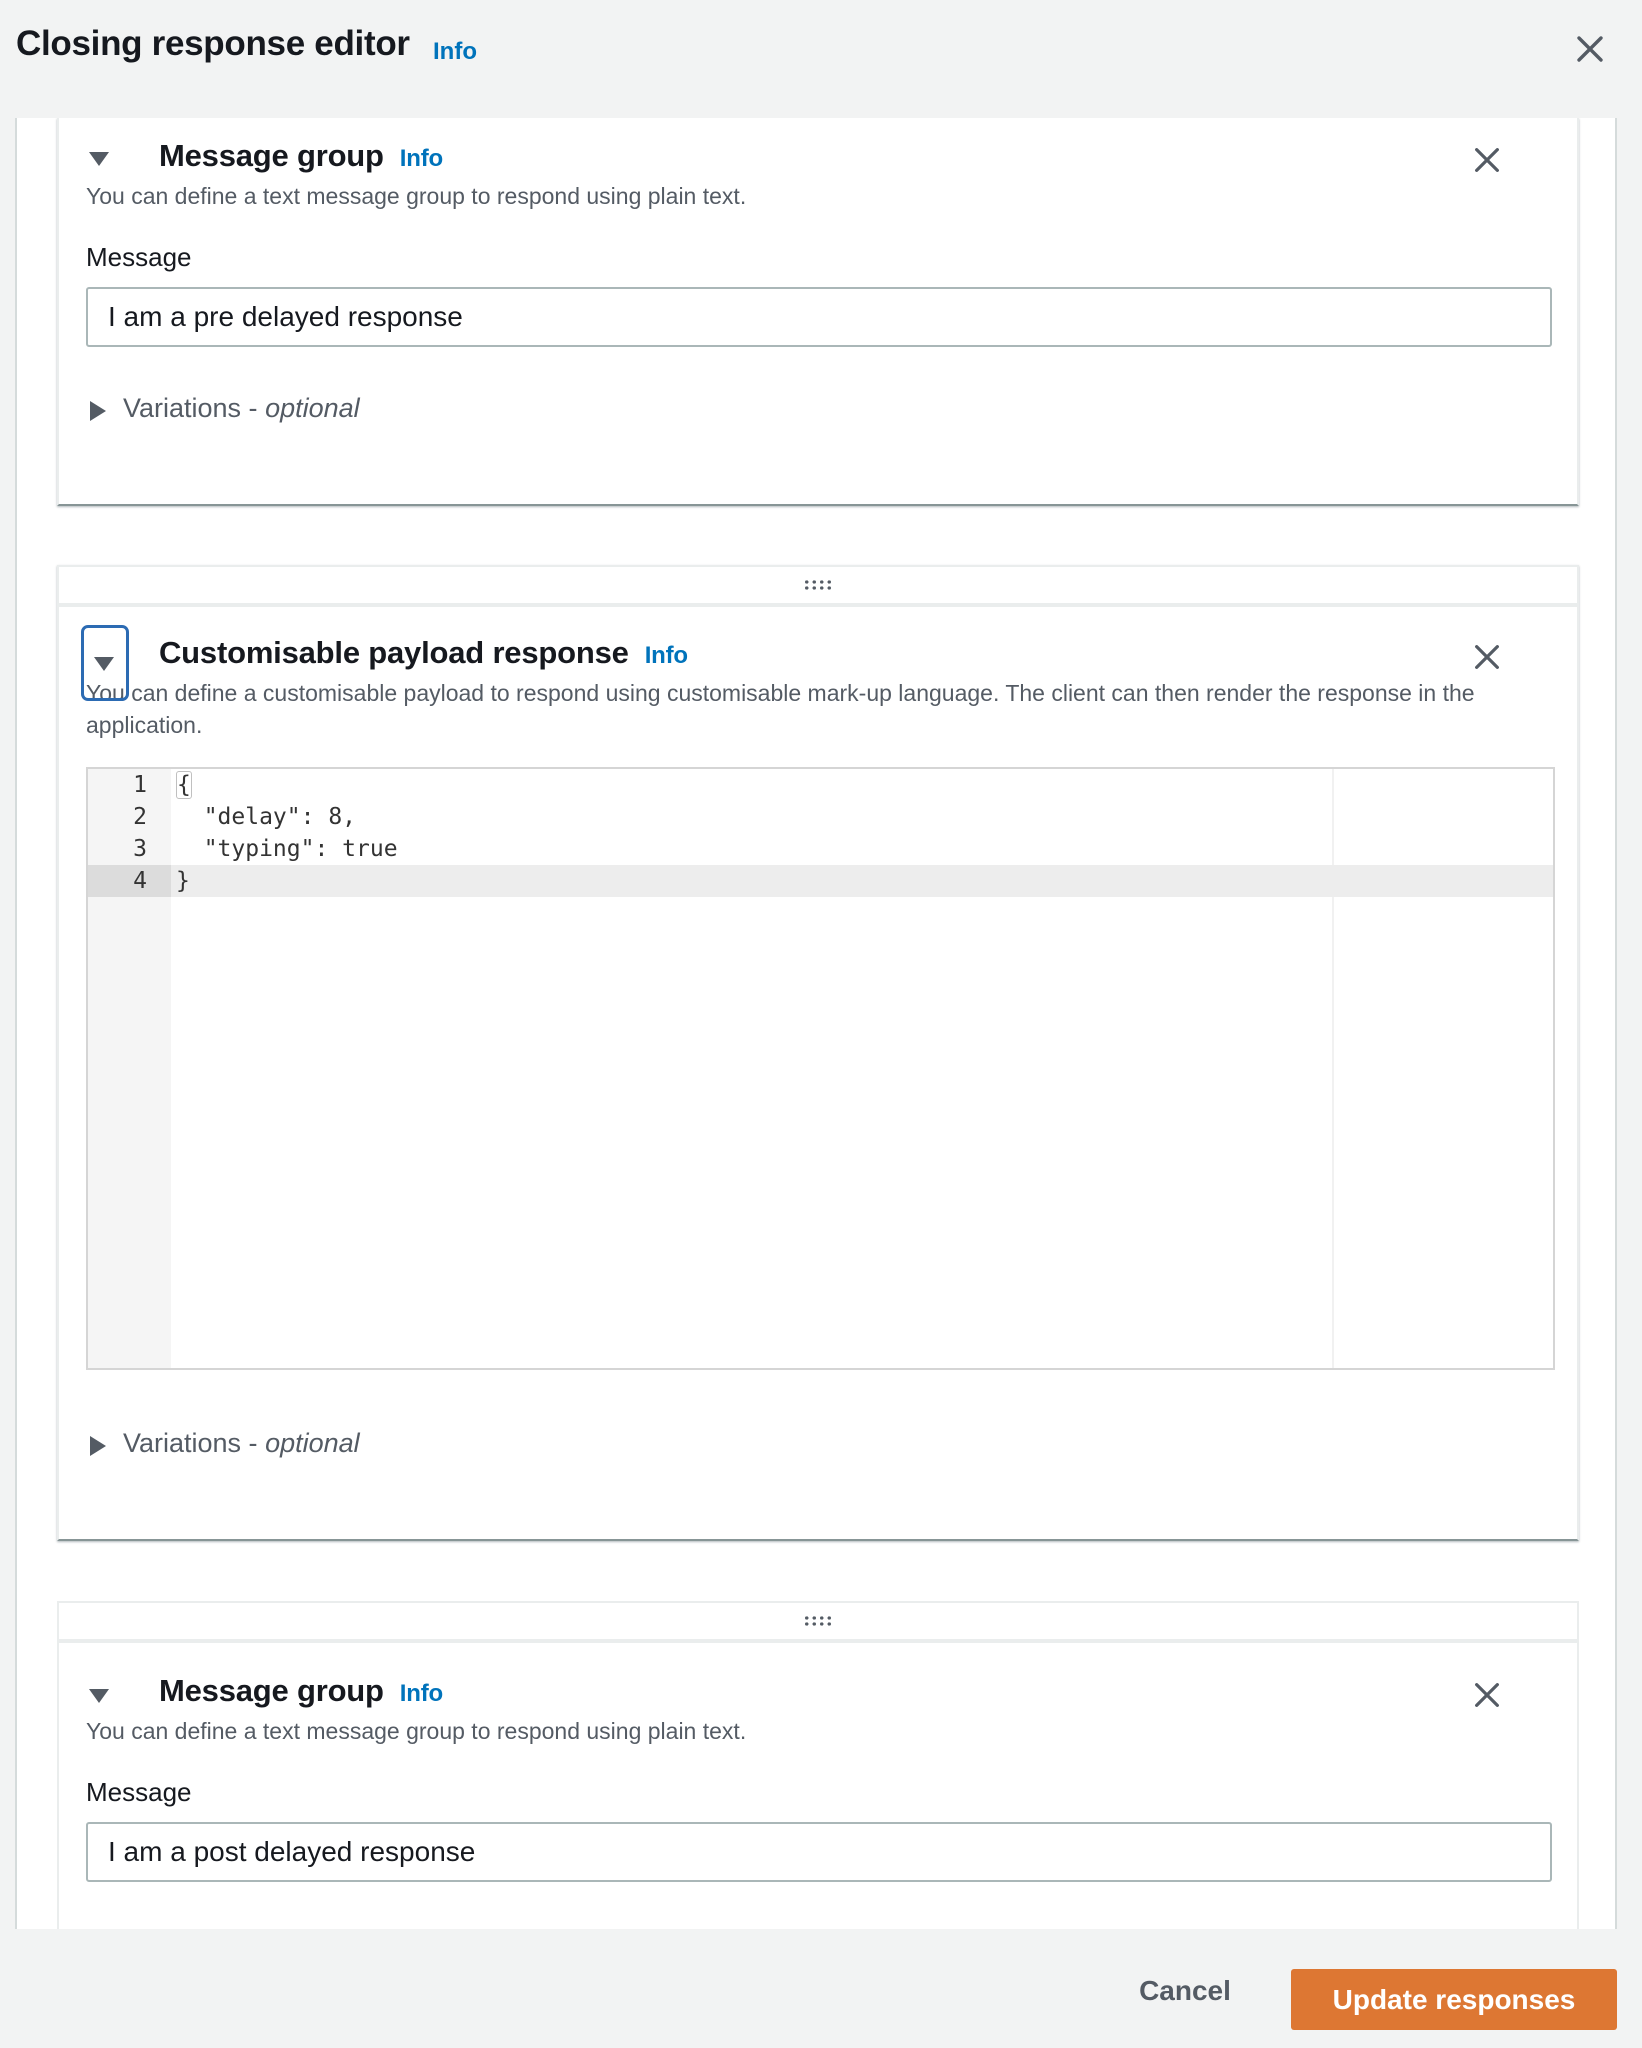 The width and height of the screenshot is (1642, 2048). Describe the element at coordinates (821, 59) in the screenshot. I see `modal-header: Closing response editor Info` at that location.